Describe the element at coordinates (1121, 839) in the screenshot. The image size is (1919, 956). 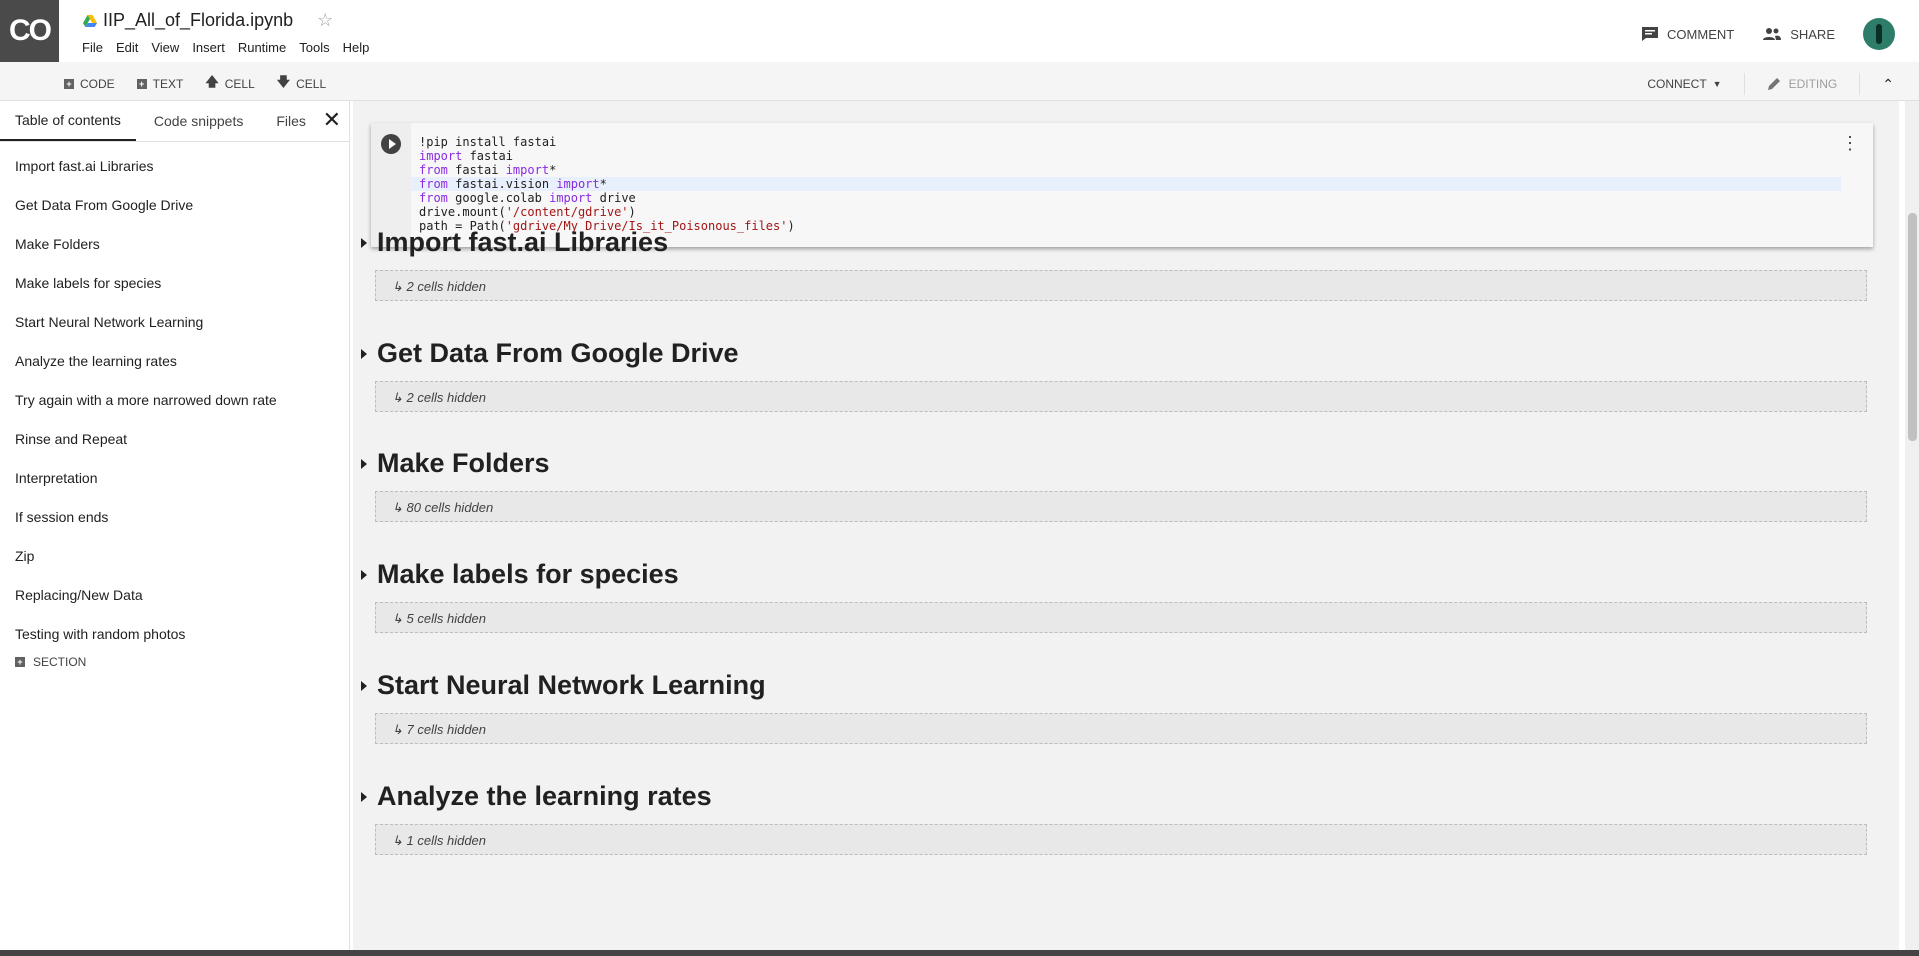
I see `hidden-cells-indicator: ↳ 1 cells hidden` at that location.